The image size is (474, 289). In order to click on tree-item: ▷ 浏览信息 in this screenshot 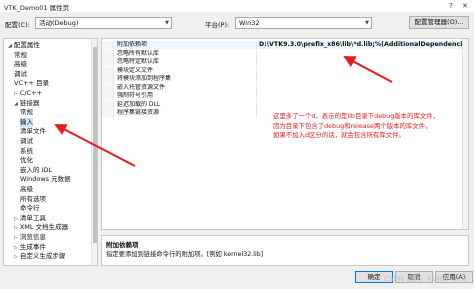, I will do `click(30, 237)`.